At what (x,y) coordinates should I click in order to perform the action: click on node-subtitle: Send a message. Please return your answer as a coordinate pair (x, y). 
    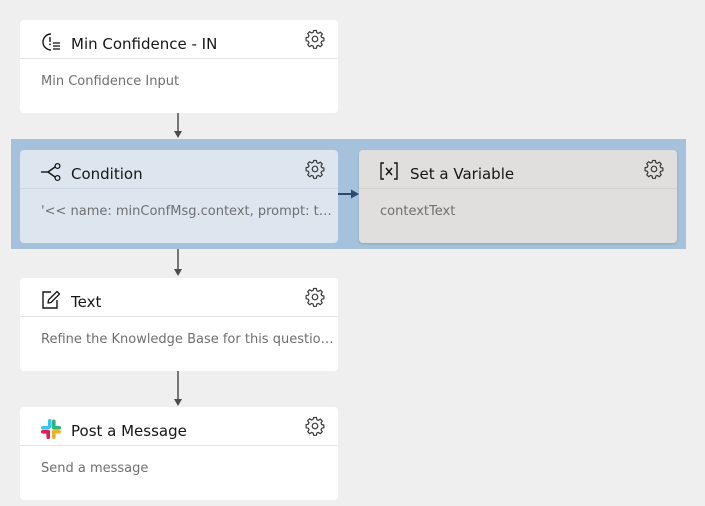
    Looking at the image, I should click on (95, 468).